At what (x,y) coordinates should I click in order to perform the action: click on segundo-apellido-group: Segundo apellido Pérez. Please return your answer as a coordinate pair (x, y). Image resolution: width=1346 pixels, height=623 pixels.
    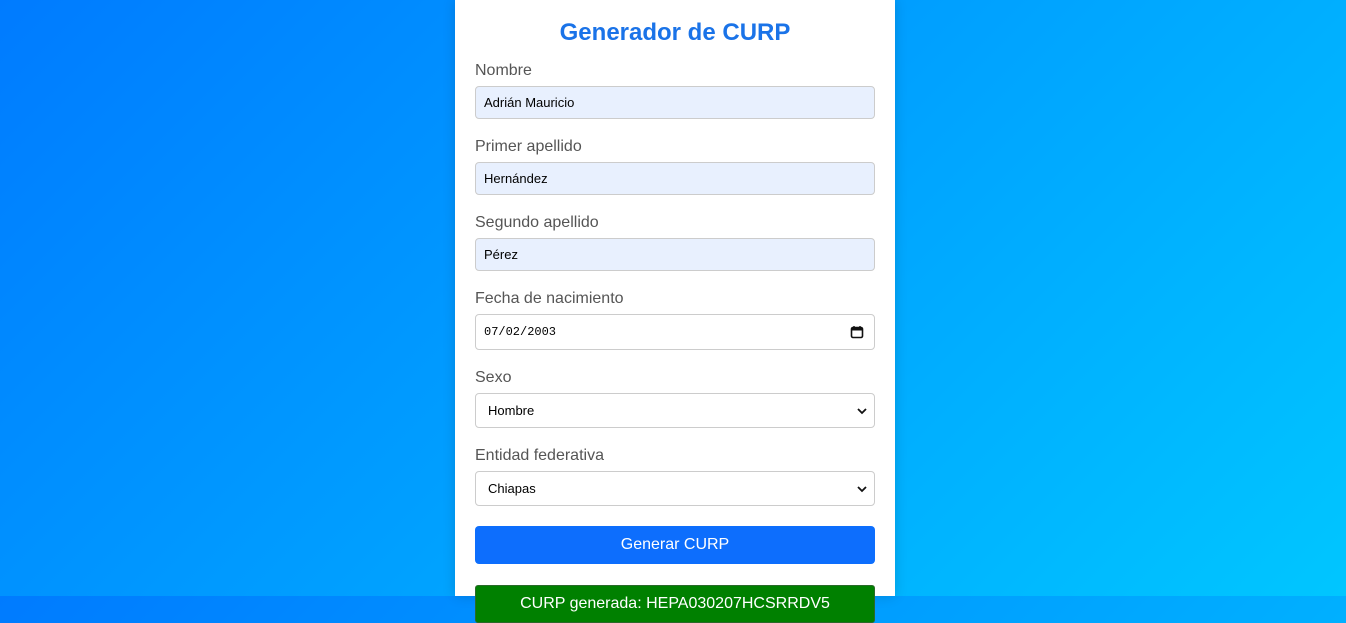
    Looking at the image, I should click on (675, 242).